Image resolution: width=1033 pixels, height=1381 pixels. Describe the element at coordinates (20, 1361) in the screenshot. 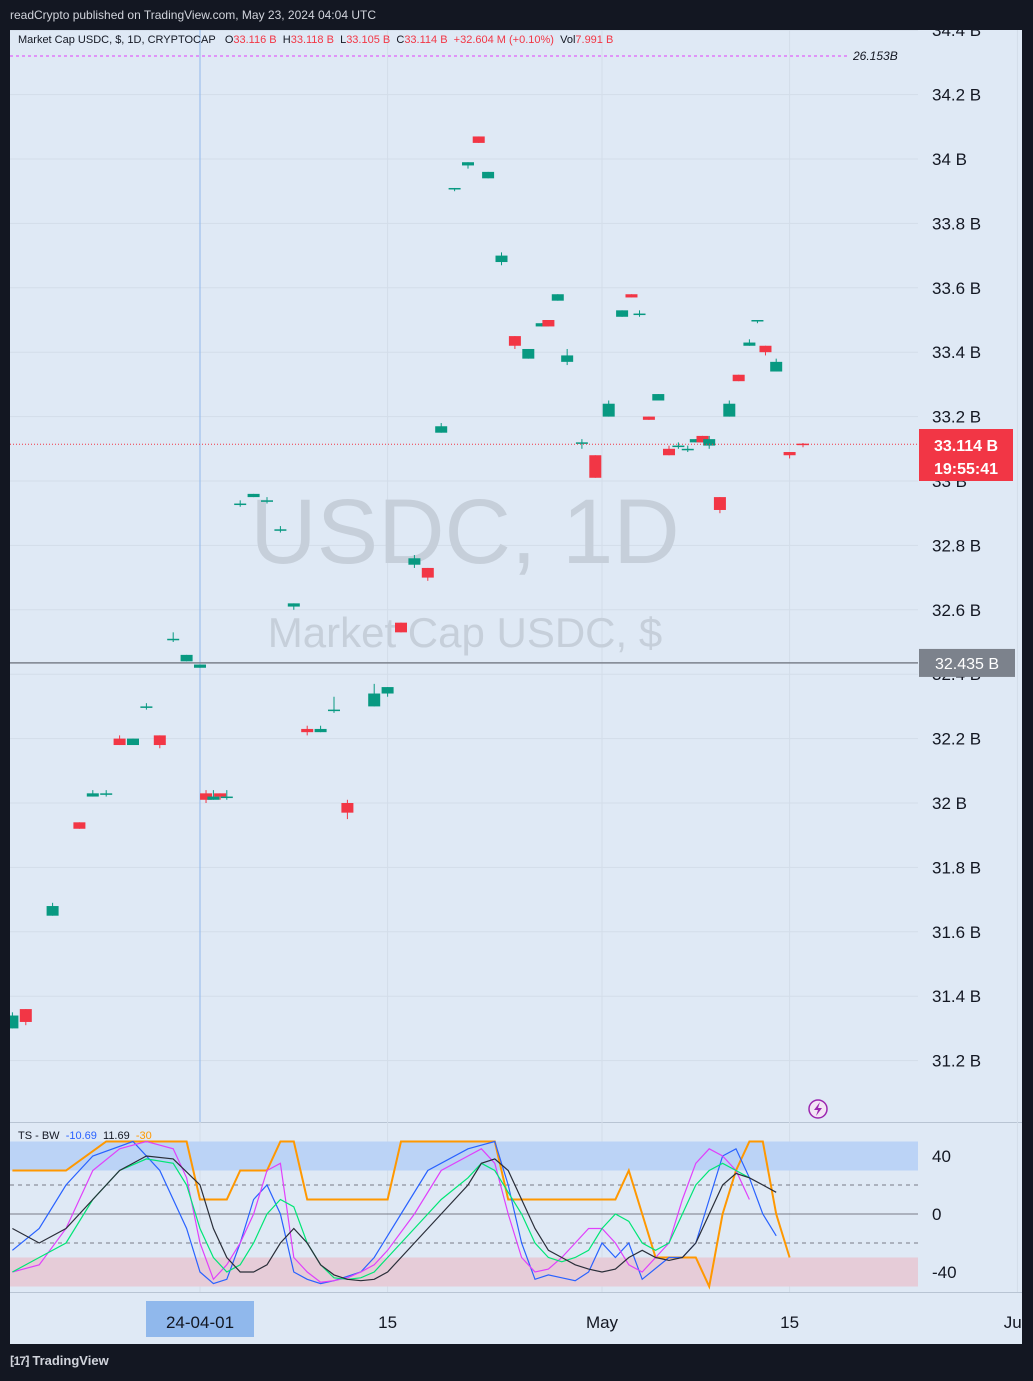

I see `tradingview-logo-icon: ⁅17⁆` at that location.